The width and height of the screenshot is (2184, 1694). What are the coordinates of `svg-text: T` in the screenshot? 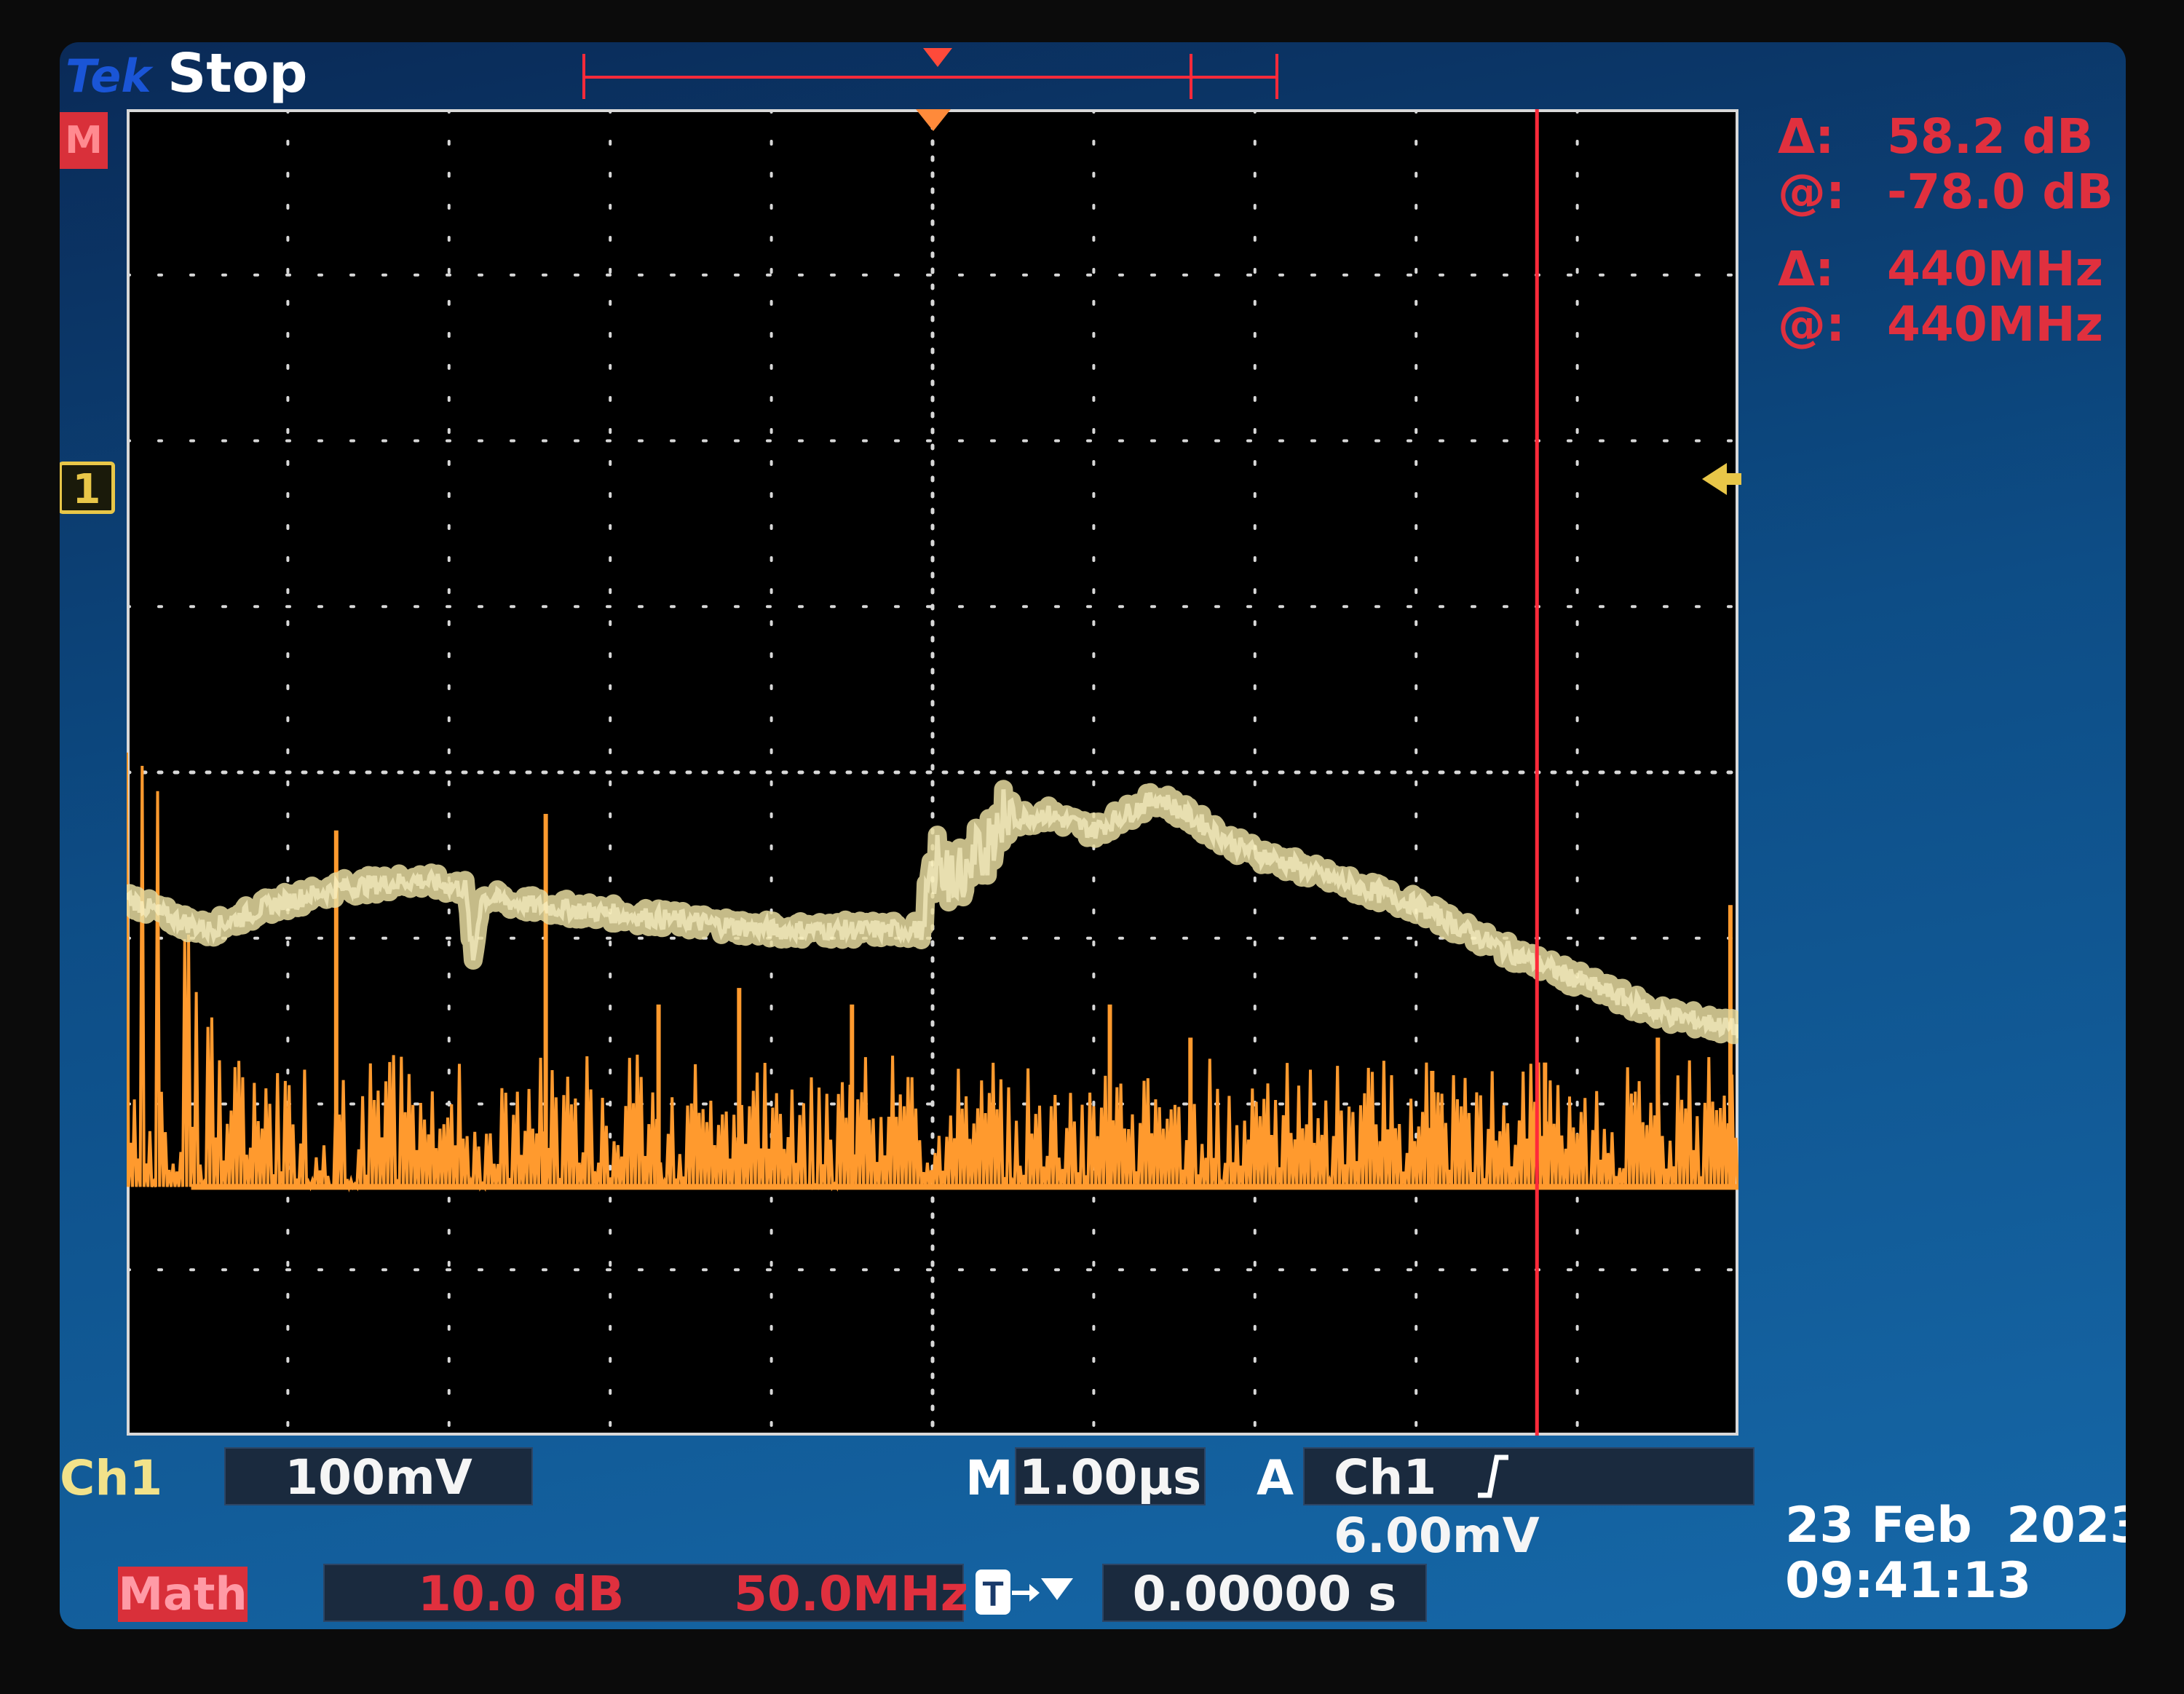 It's located at (992, 1595).